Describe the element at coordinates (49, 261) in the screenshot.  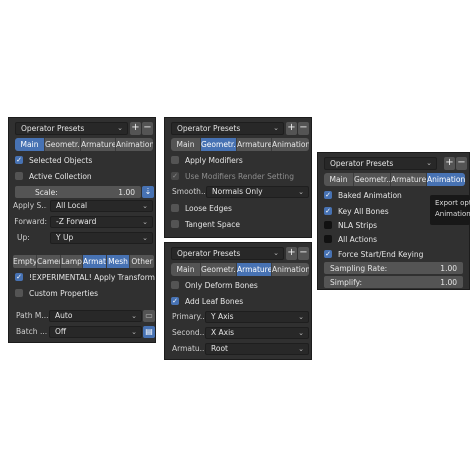
I see `object-type-camera: Camer` at that location.